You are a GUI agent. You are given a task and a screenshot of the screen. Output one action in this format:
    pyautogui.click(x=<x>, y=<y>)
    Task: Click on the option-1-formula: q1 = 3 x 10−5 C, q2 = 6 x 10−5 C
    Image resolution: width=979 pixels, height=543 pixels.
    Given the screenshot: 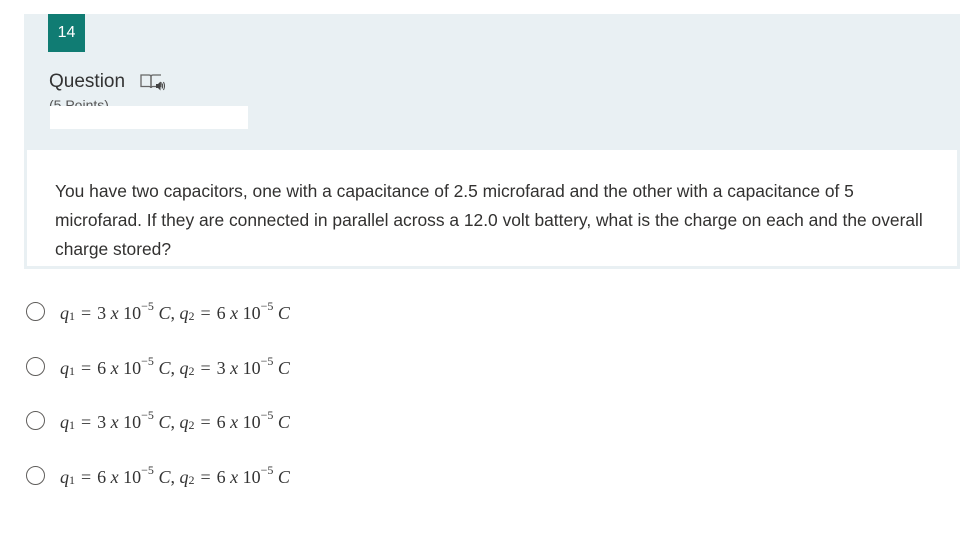 What is the action you would take?
    pyautogui.click(x=175, y=311)
    